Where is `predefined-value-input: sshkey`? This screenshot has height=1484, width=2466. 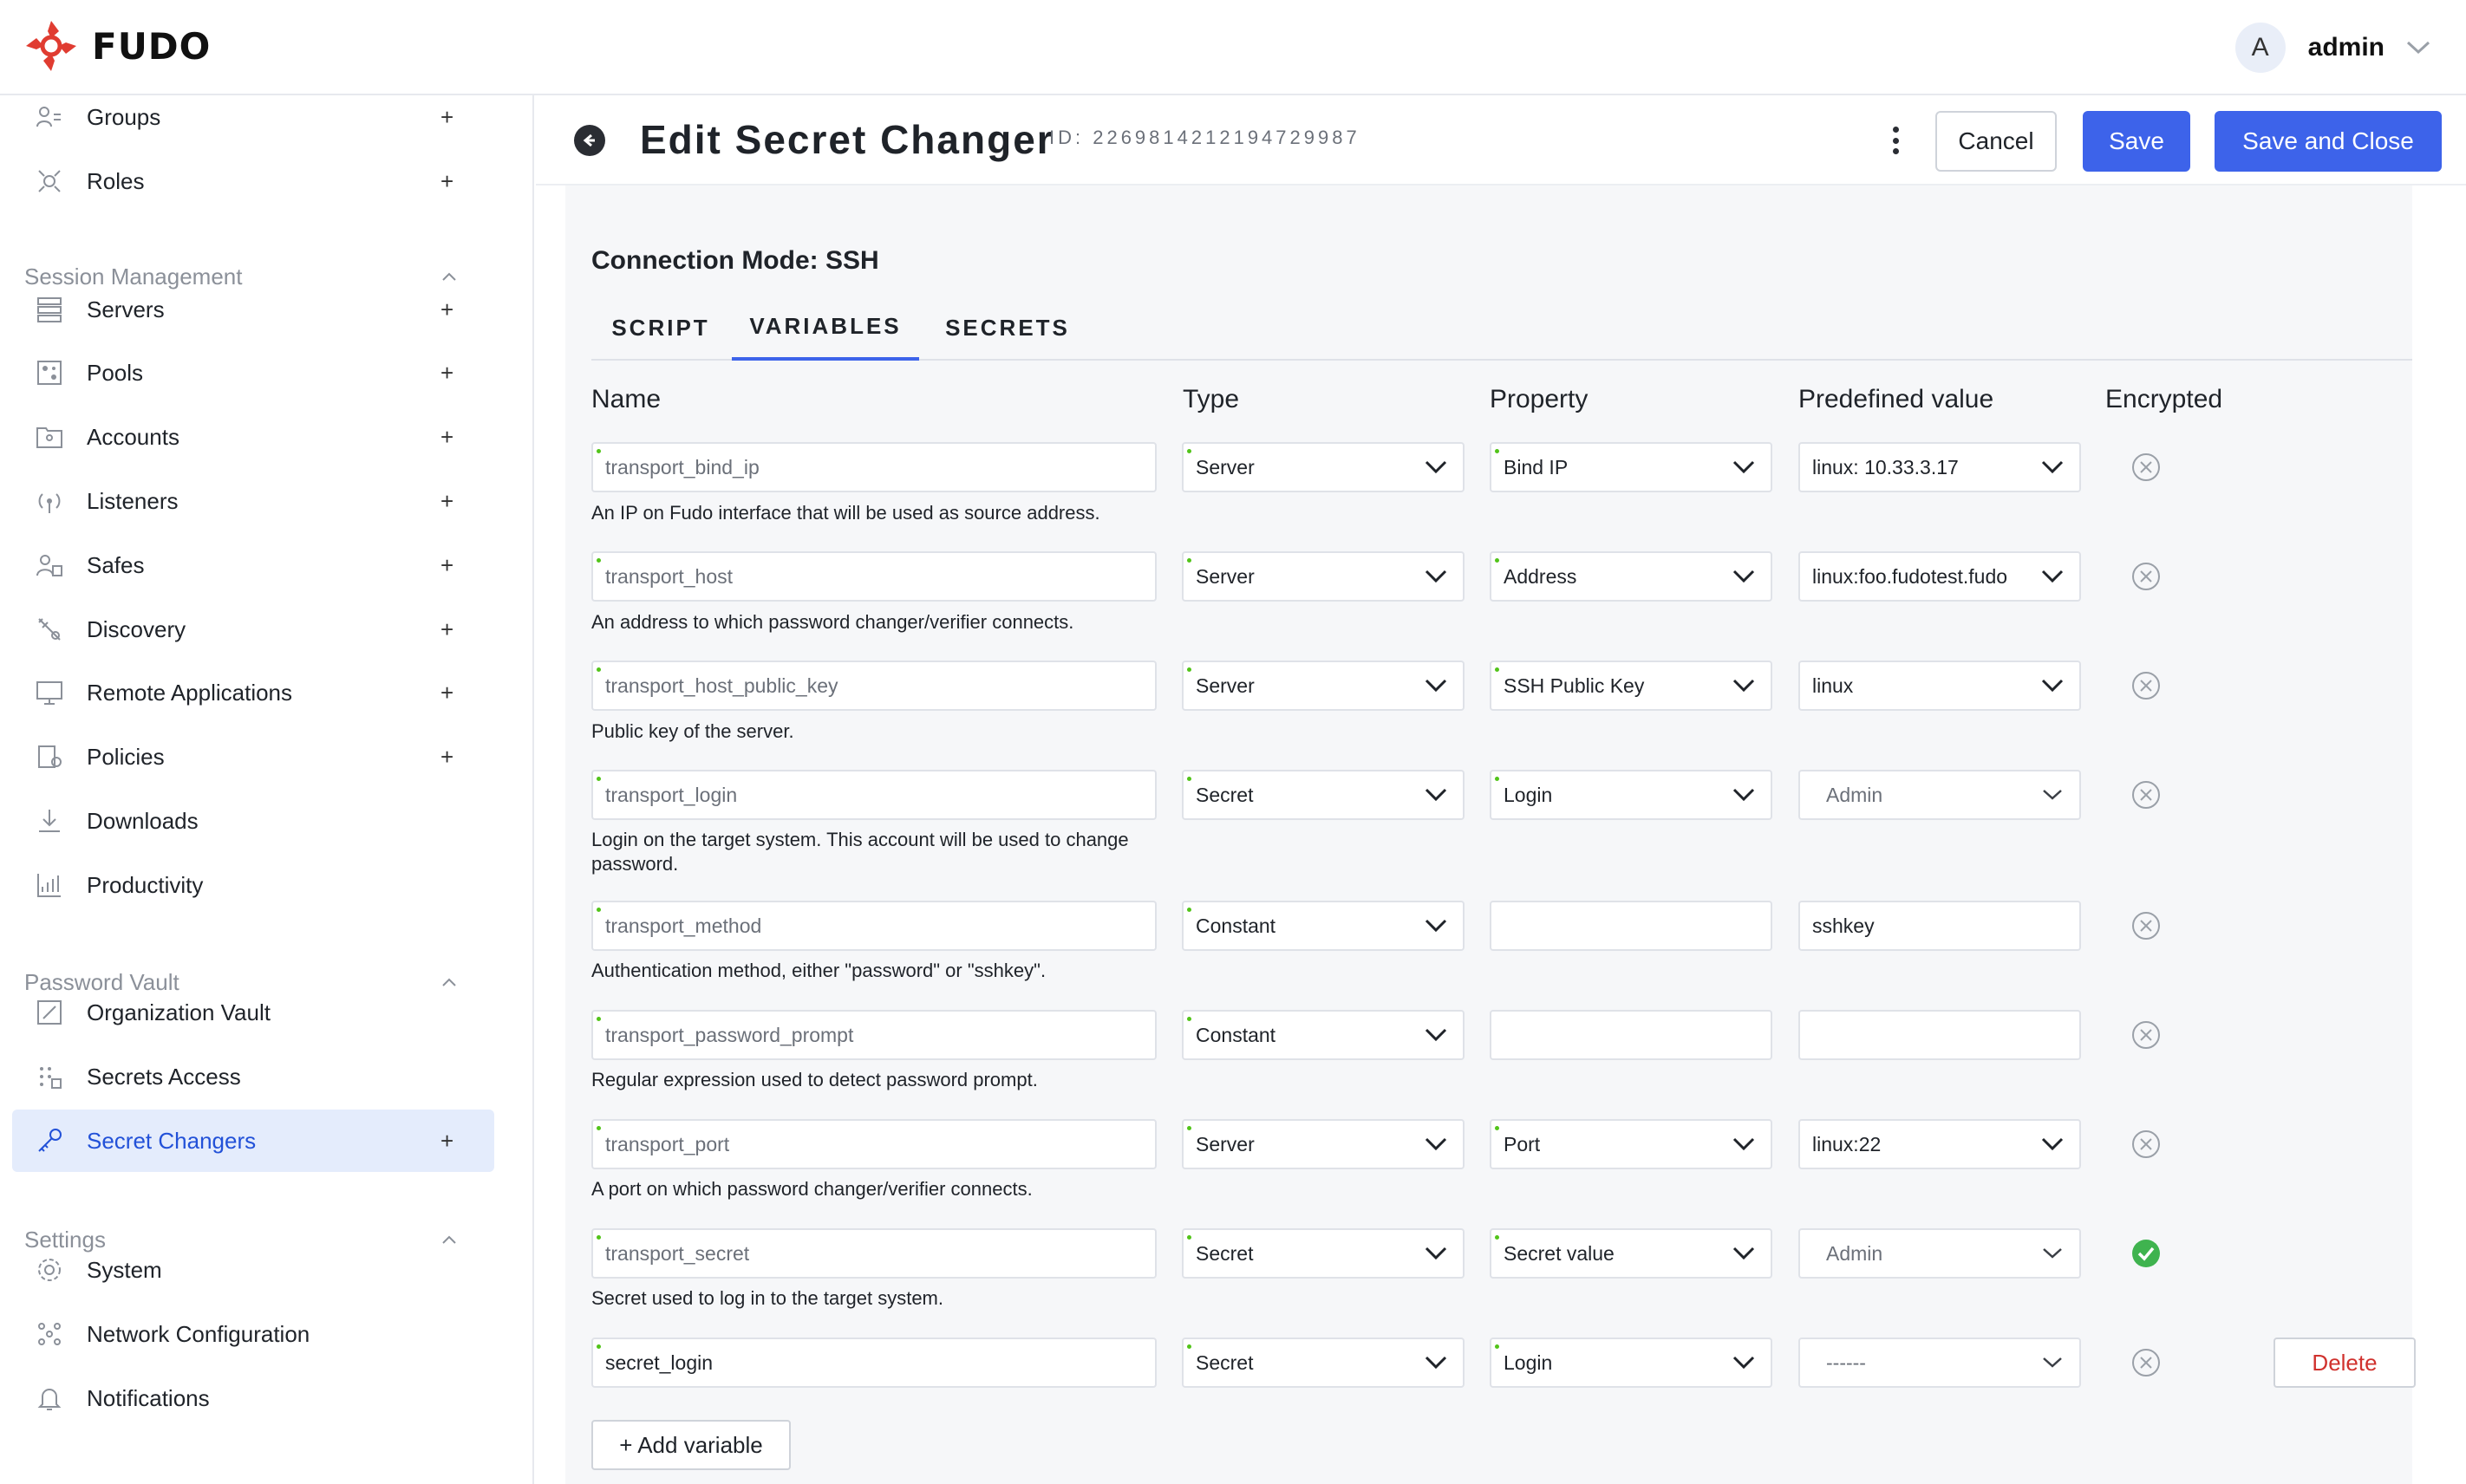
predefined-value-input: sshkey is located at coordinates (1939, 926).